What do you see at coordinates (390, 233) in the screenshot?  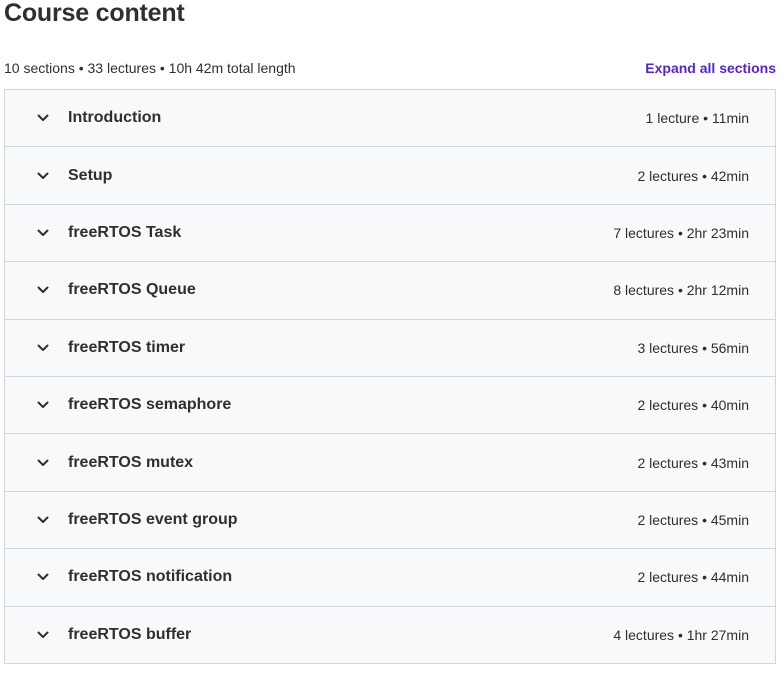 I see `section-row-task: freeRTOS Task 7 lectures • 2hr 23min` at bounding box center [390, 233].